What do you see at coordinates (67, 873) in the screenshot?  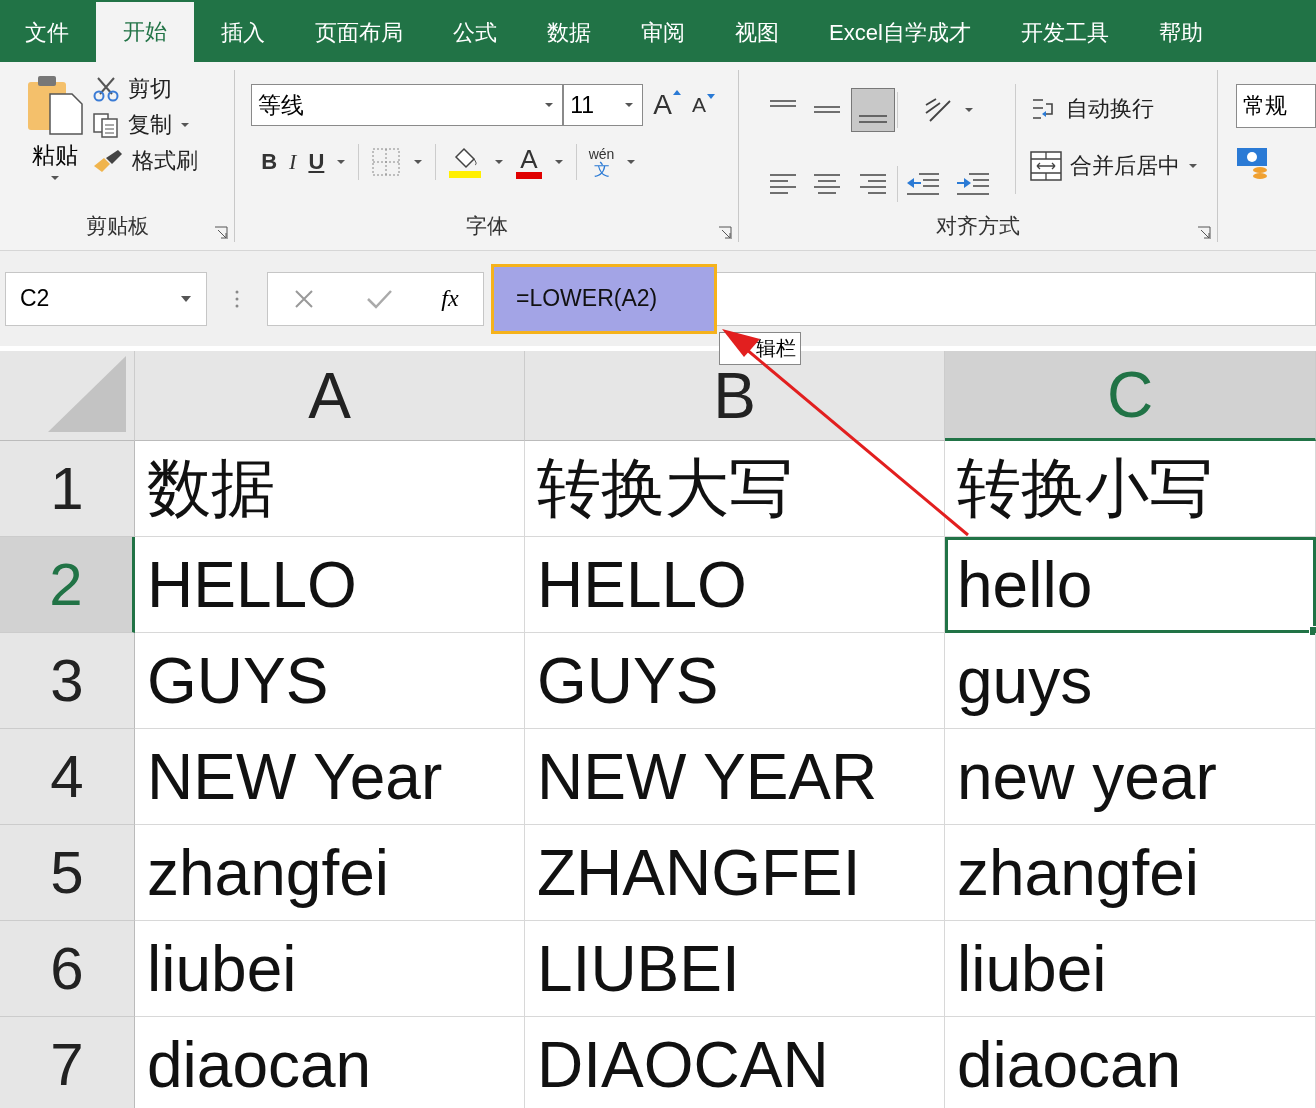 I see `row-header: 5` at bounding box center [67, 873].